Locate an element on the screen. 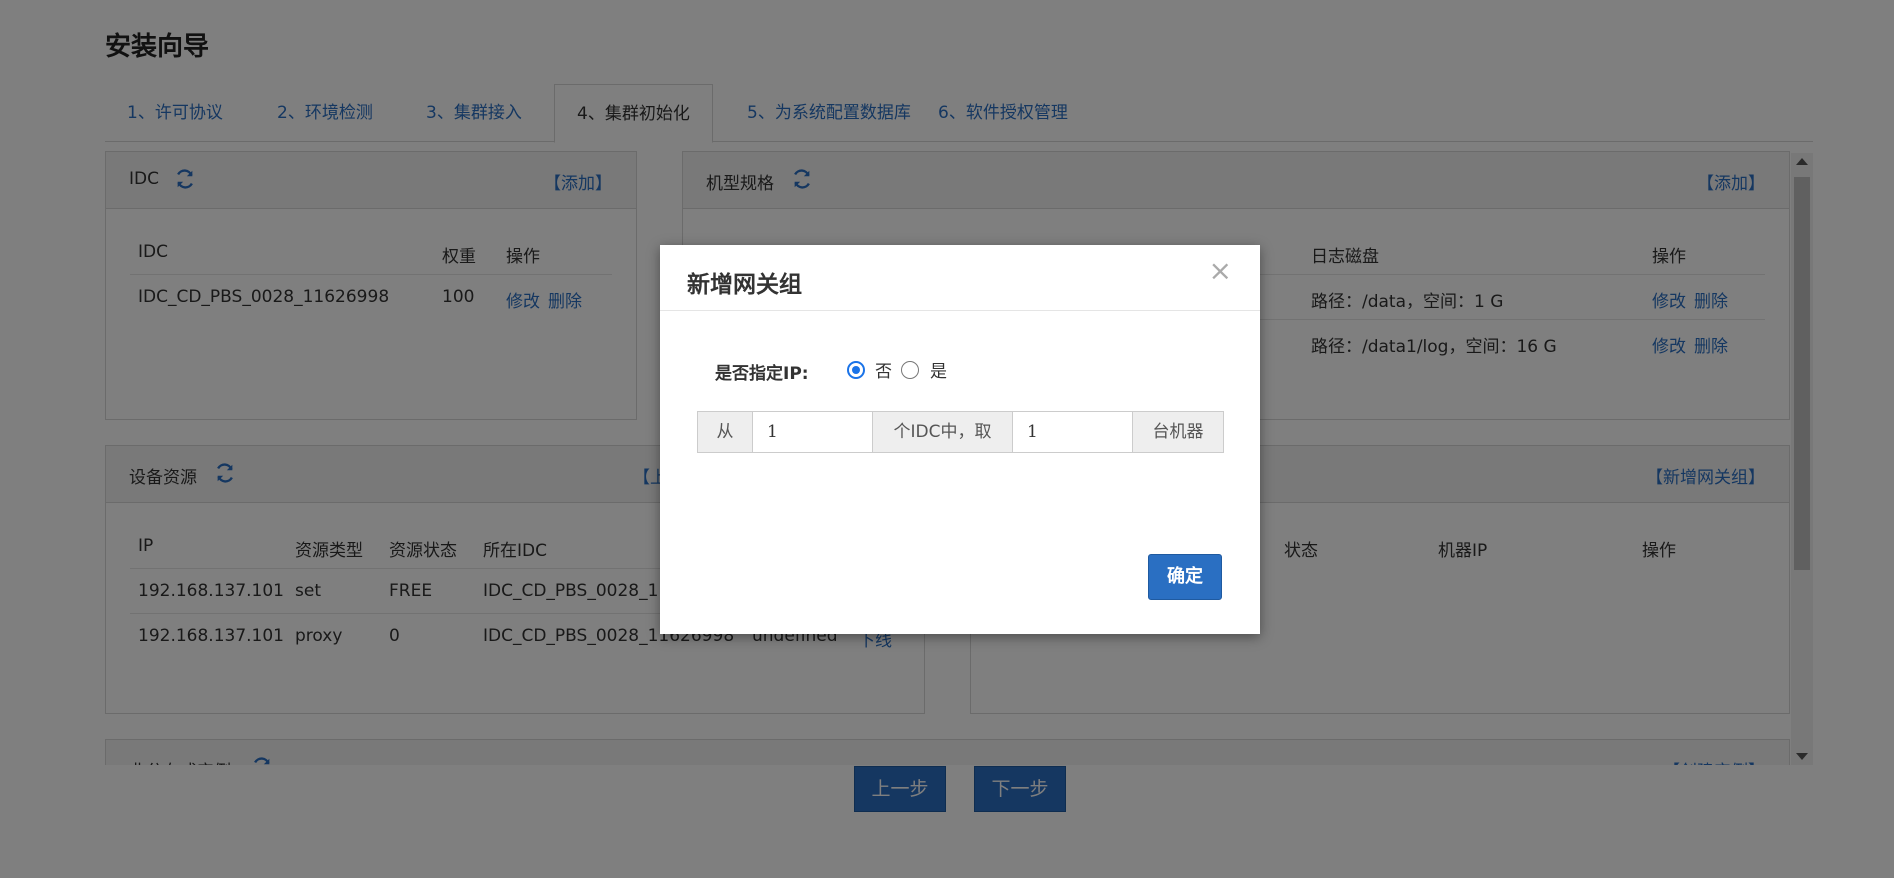 This screenshot has width=1894, height=878. dialog-divider is located at coordinates (960, 310).